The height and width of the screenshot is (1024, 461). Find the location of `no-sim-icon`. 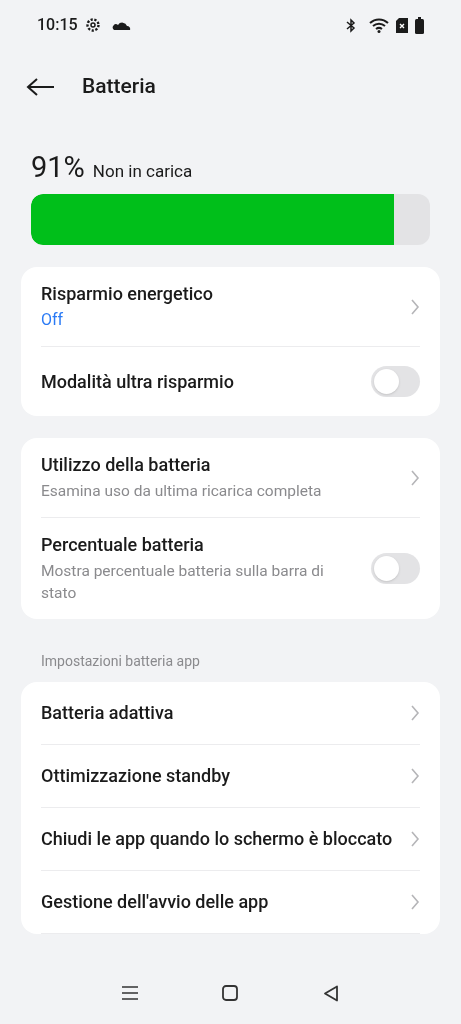

no-sim-icon is located at coordinates (402, 25).